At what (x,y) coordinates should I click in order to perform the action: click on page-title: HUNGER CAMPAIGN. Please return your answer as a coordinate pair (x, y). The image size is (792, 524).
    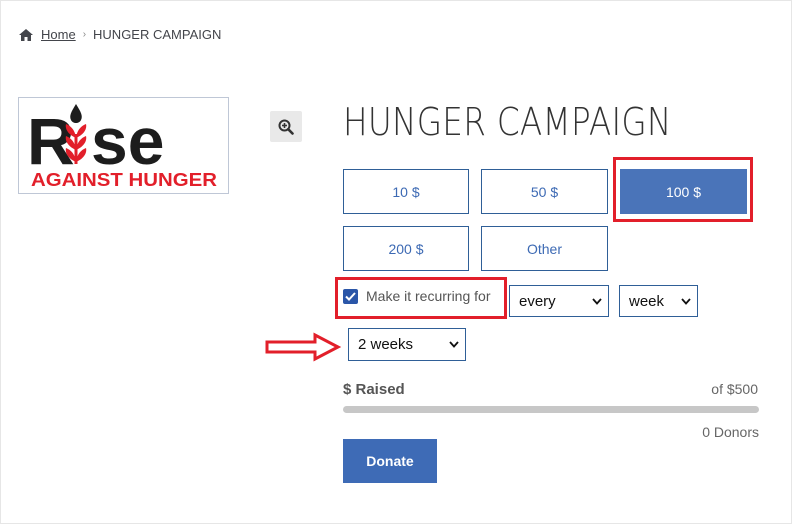
    Looking at the image, I should click on (507, 122).